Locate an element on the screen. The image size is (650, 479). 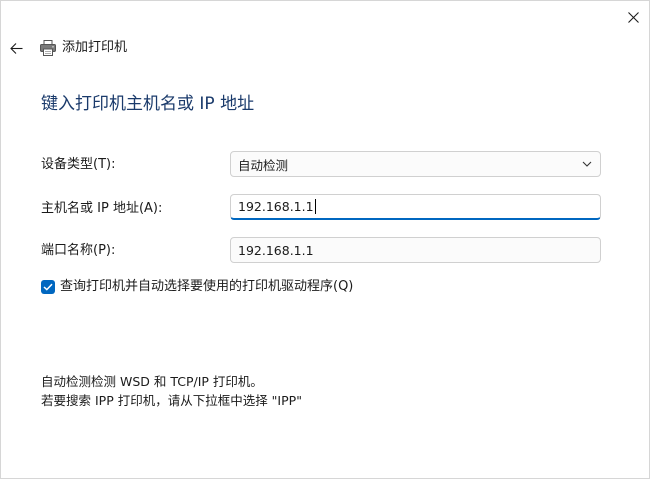
device-type-select: 自动检测 is located at coordinates (415, 164).